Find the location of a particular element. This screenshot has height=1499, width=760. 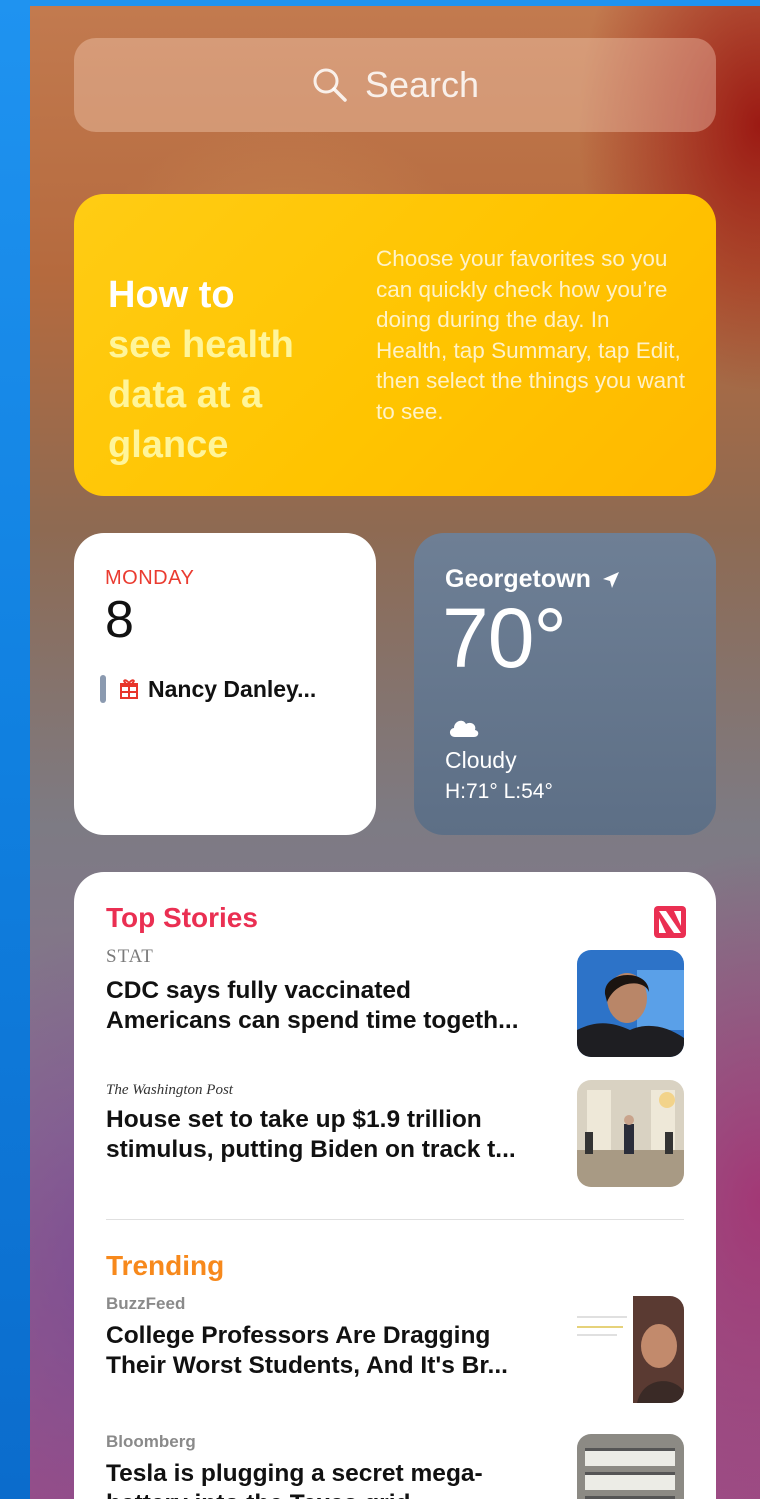

story-headline-line: College Professors Are Dragging is located at coordinates (333, 1336).